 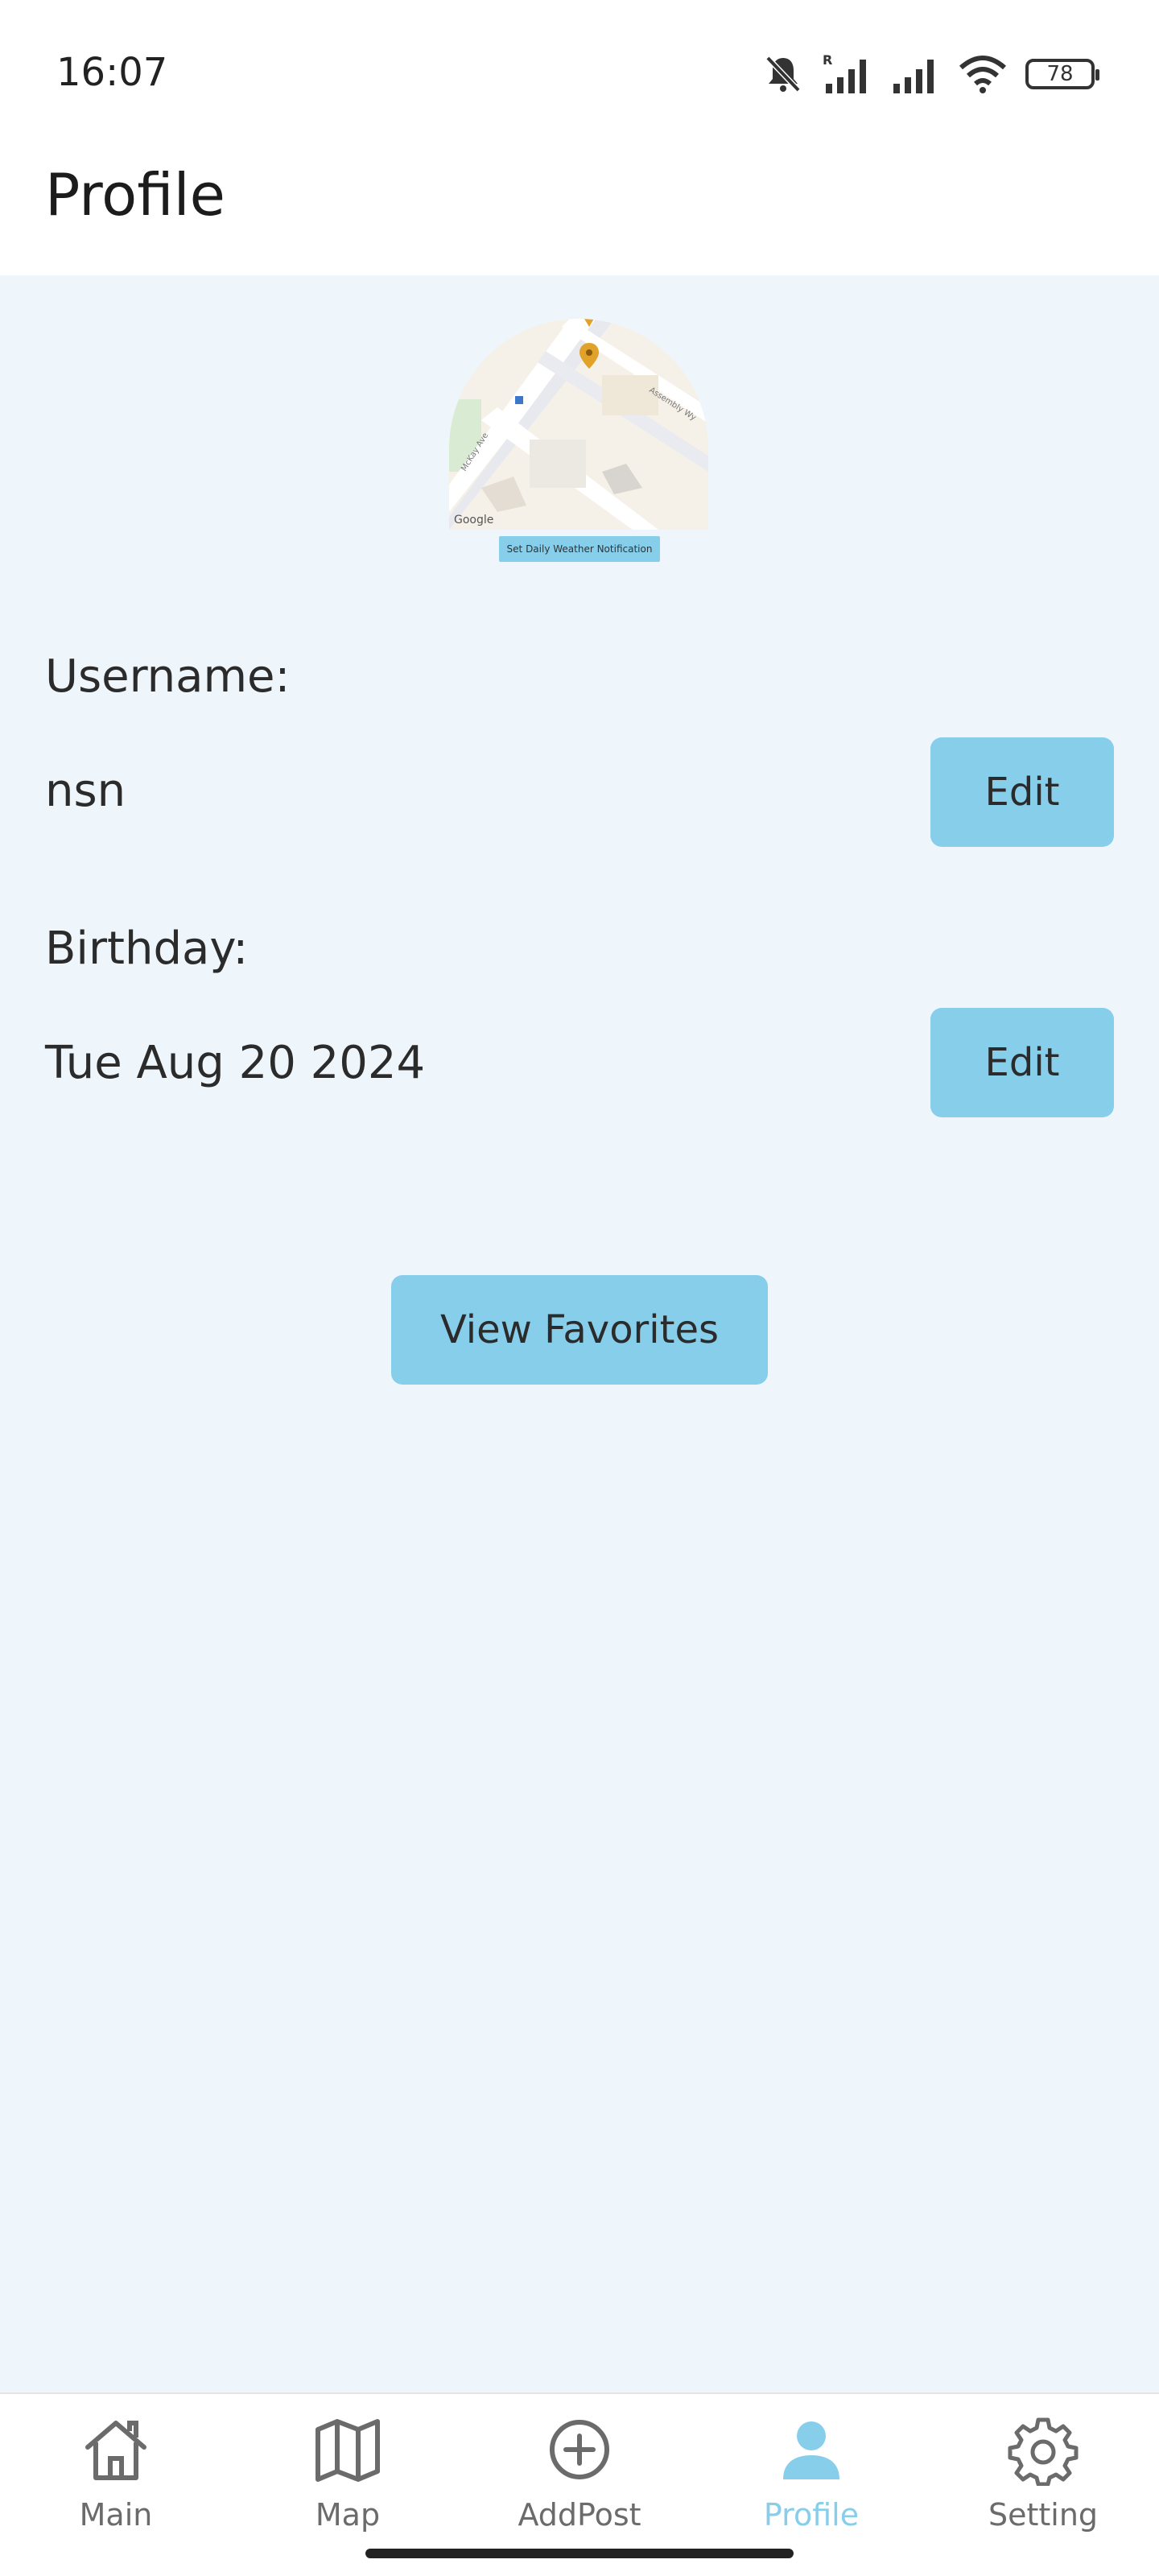 I want to click on battery-icon: 78, so click(x=1062, y=74).